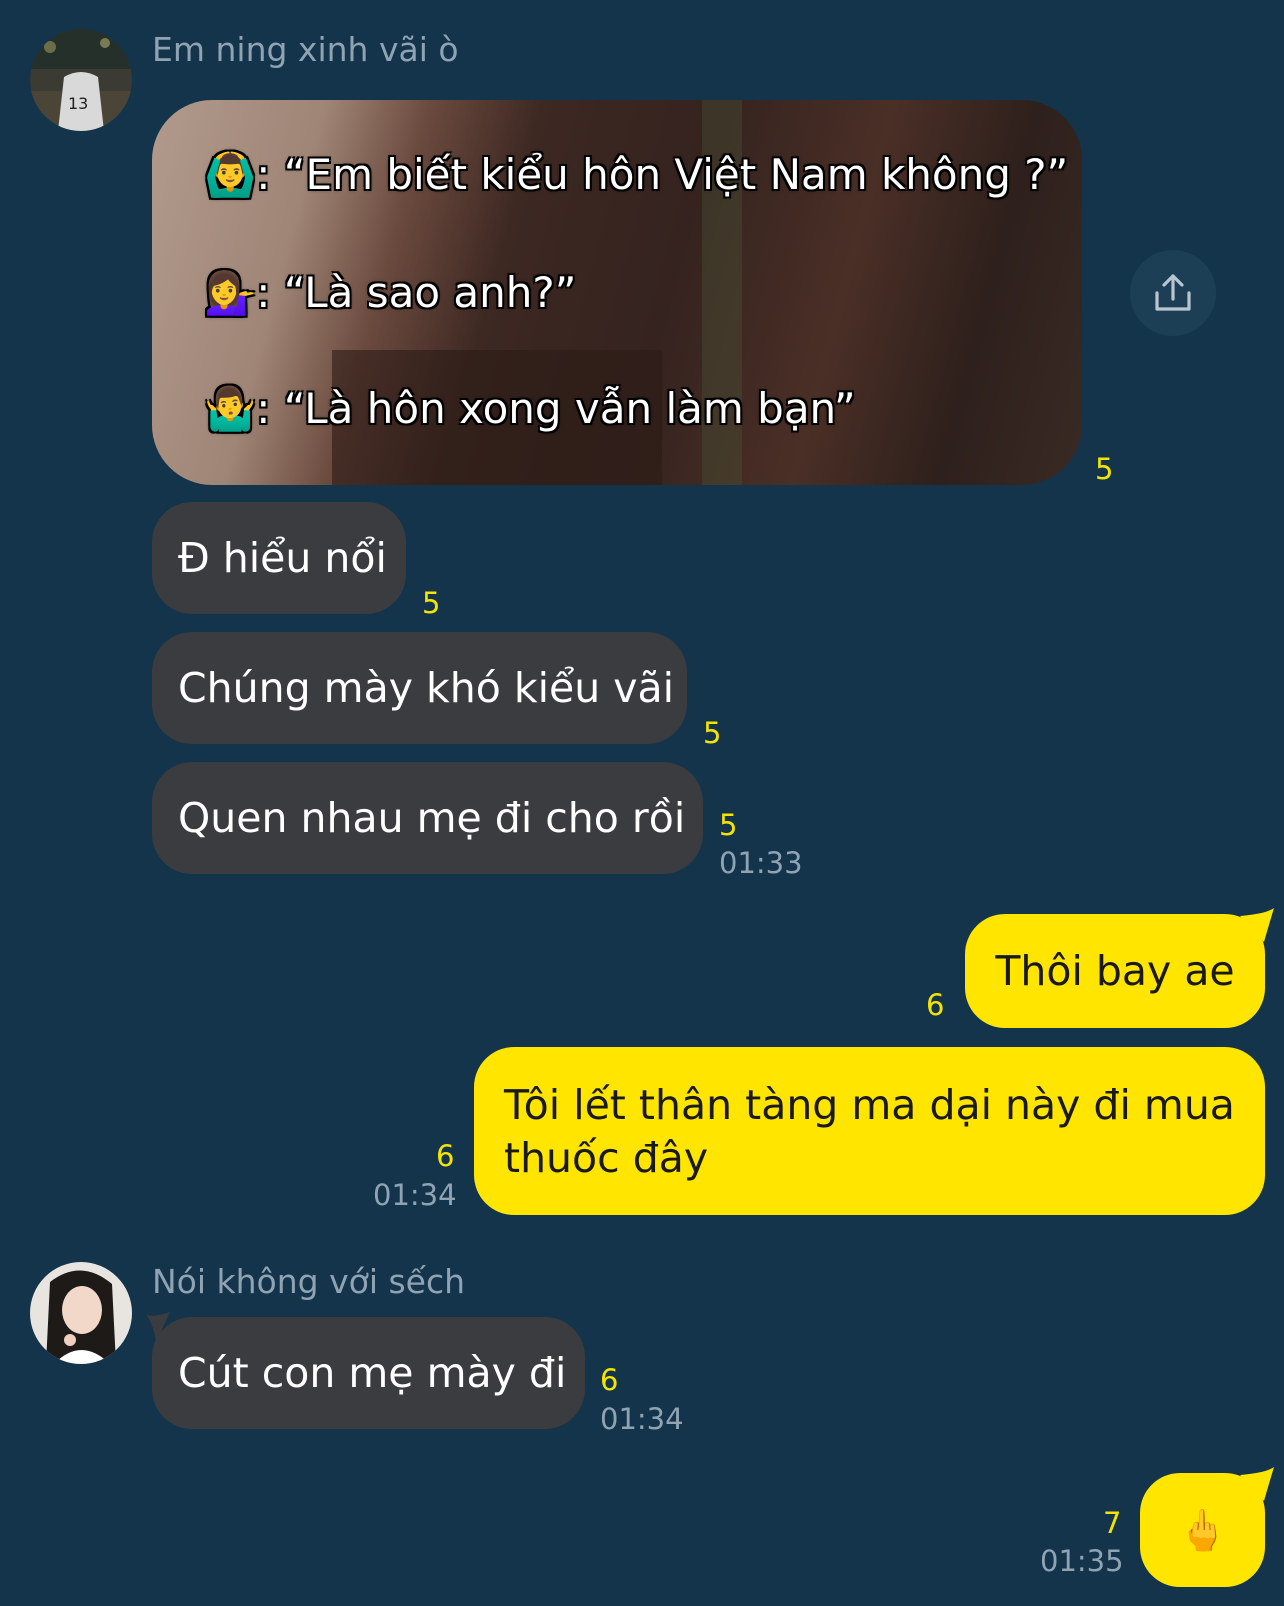 Image resolution: width=1284 pixels, height=1606 pixels. Describe the element at coordinates (427, 818) in the screenshot. I see `message-bubble: Quen nhau mẹ đi cho rồi` at that location.